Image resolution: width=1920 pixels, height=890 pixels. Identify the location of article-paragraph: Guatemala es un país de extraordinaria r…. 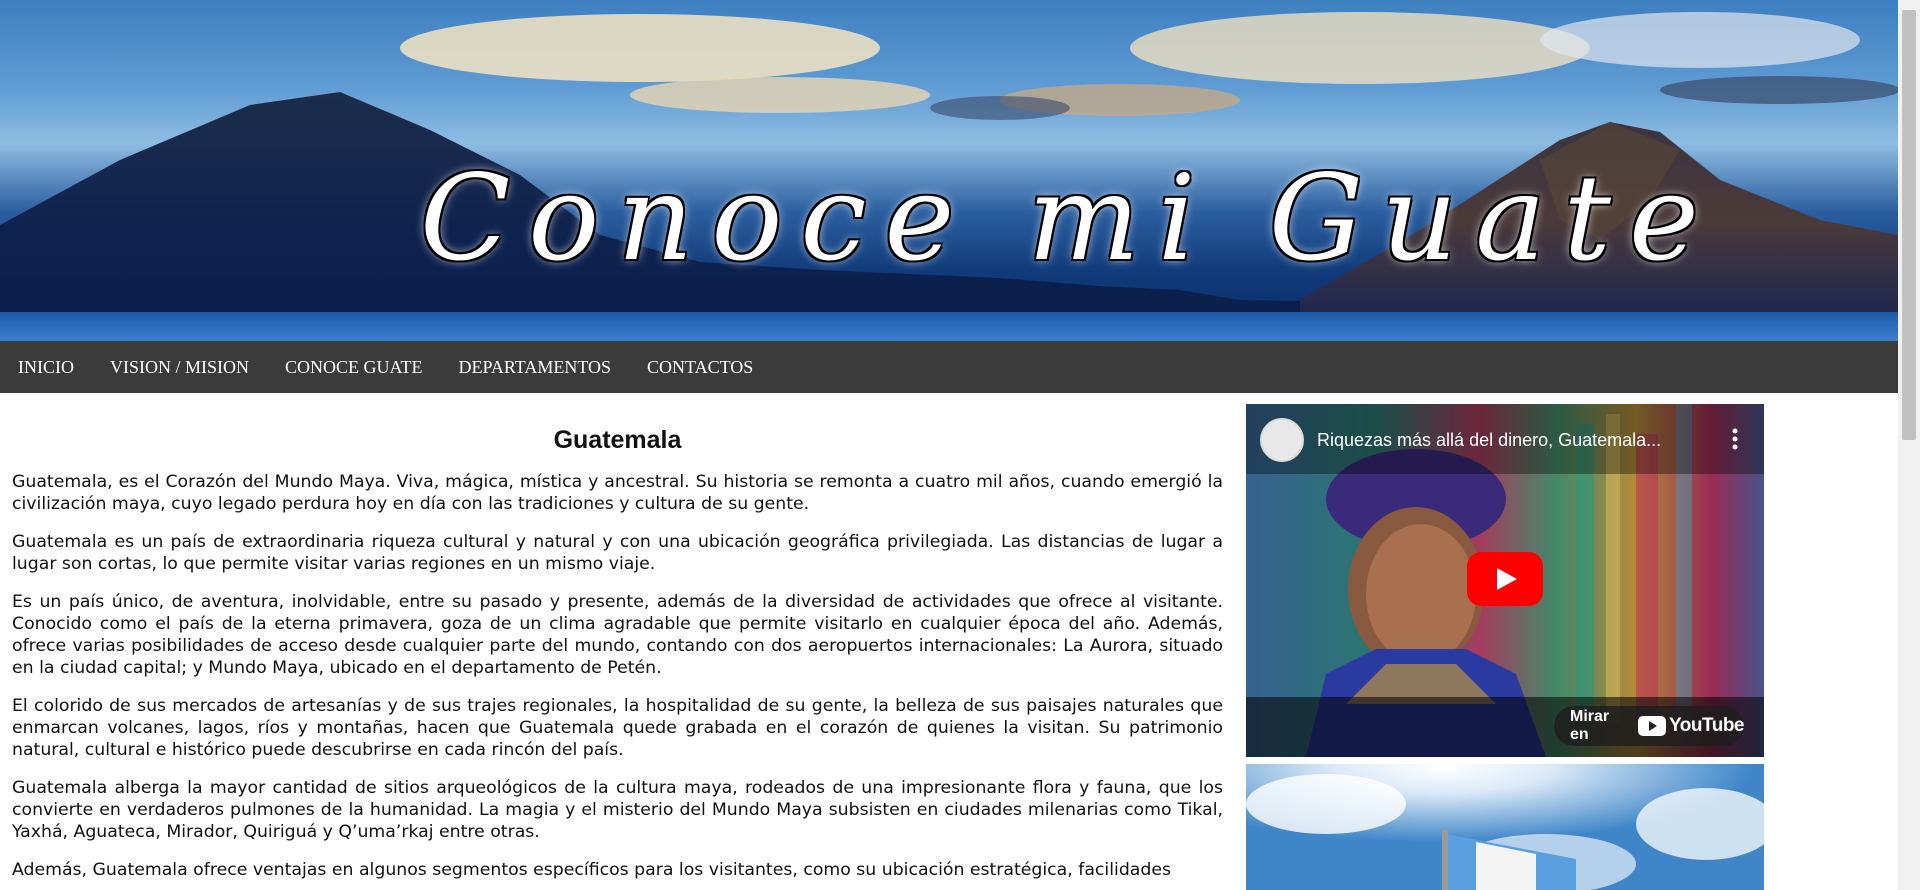
(617, 553).